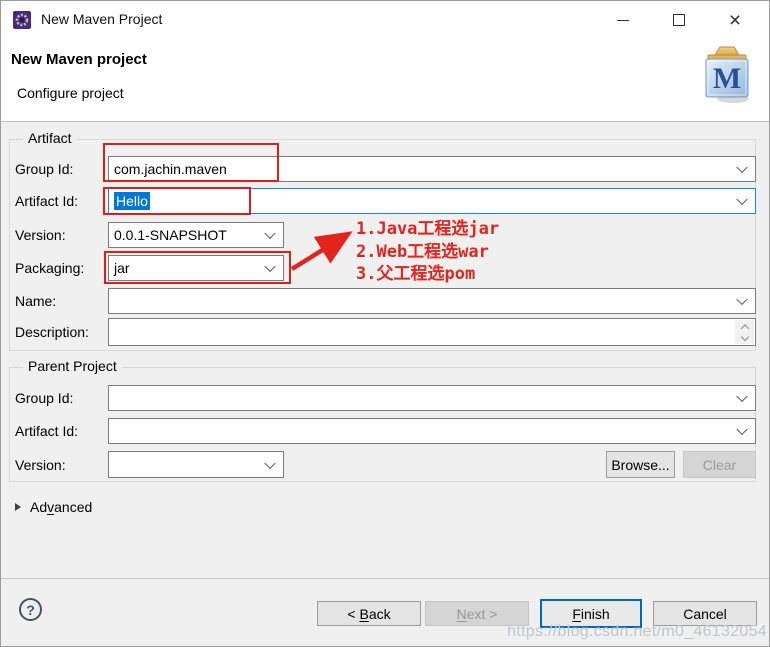 The height and width of the screenshot is (647, 770). What do you see at coordinates (591, 613) in the screenshot?
I see `finish-button: Finish` at bounding box center [591, 613].